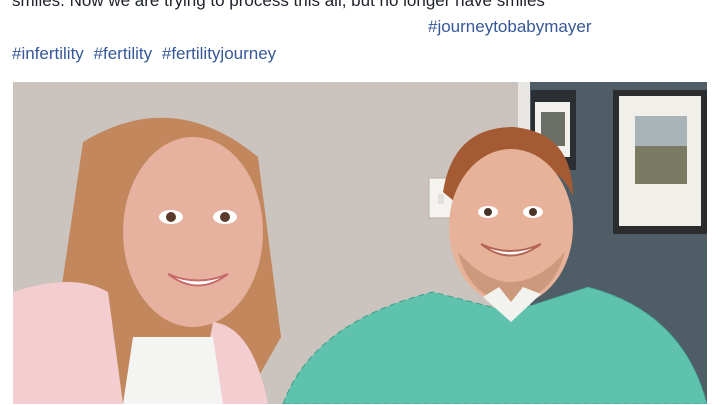 This screenshot has width=720, height=405. What do you see at coordinates (123, 53) in the screenshot?
I see `hashtag-link-fertility: #fertility` at bounding box center [123, 53].